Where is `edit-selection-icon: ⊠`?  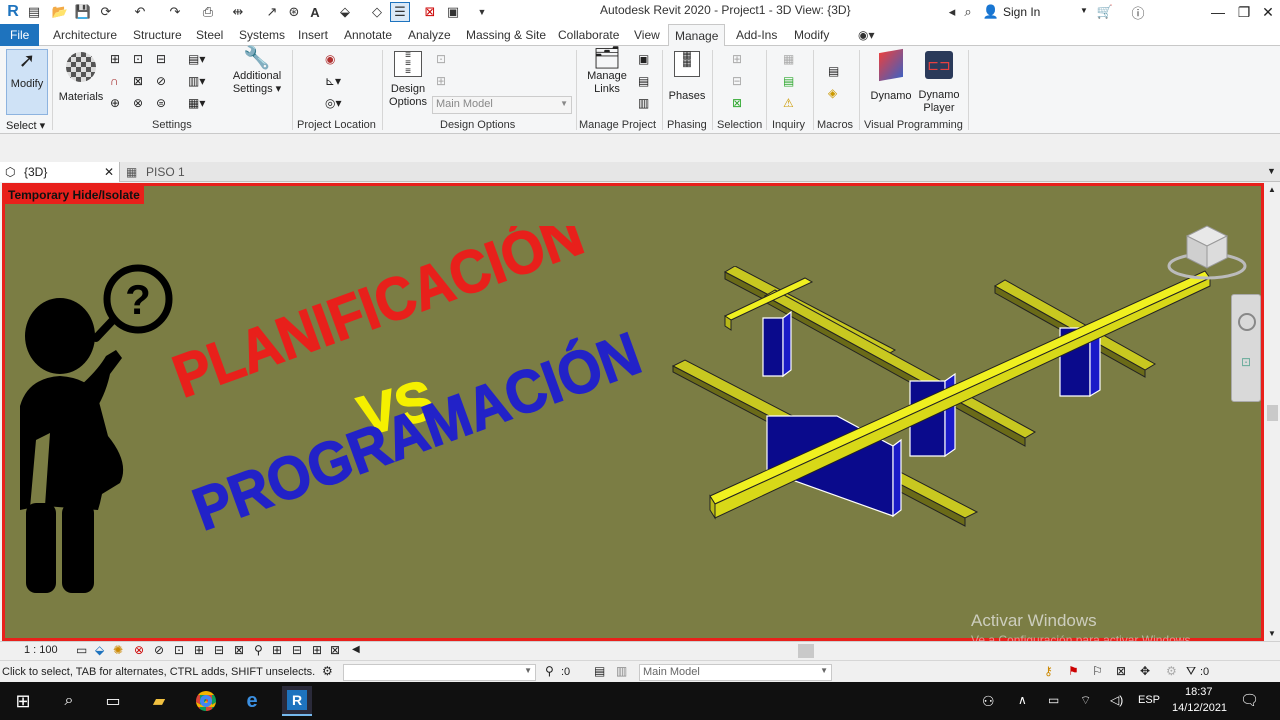
edit-selection-icon: ⊠ is located at coordinates (740, 104).